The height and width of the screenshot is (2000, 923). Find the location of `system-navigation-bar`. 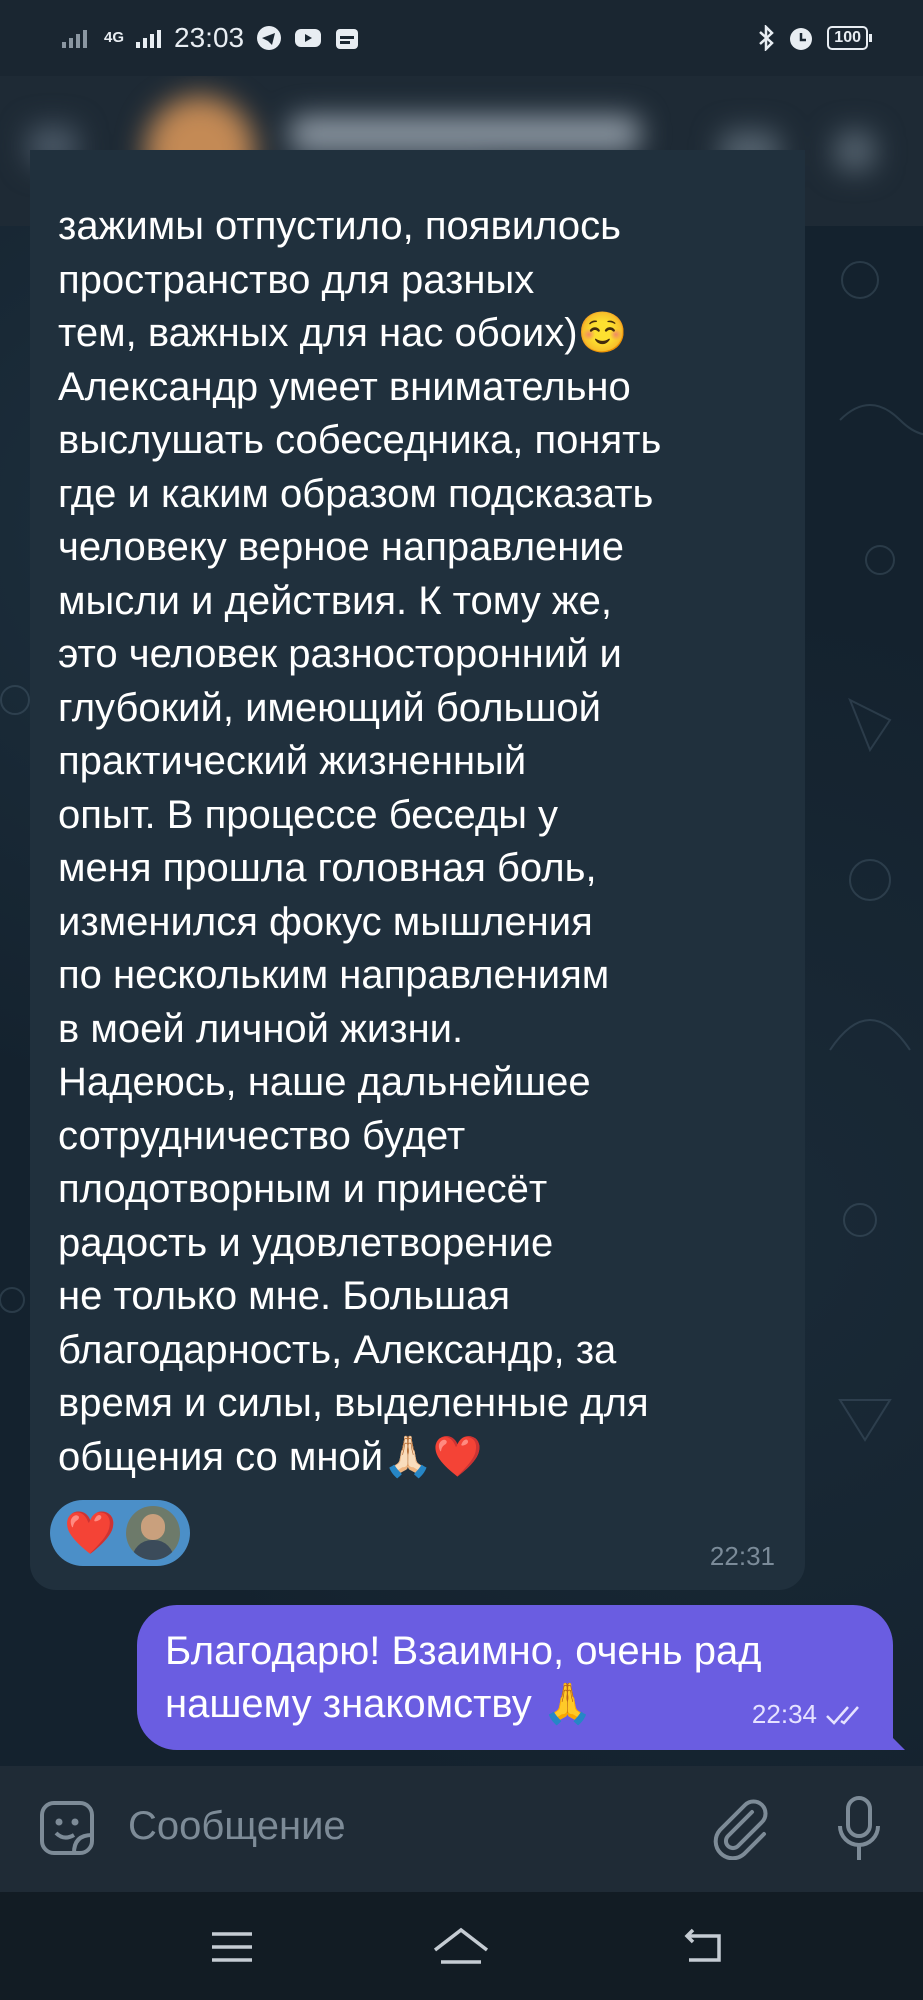

system-navigation-bar is located at coordinates (461, 1946).